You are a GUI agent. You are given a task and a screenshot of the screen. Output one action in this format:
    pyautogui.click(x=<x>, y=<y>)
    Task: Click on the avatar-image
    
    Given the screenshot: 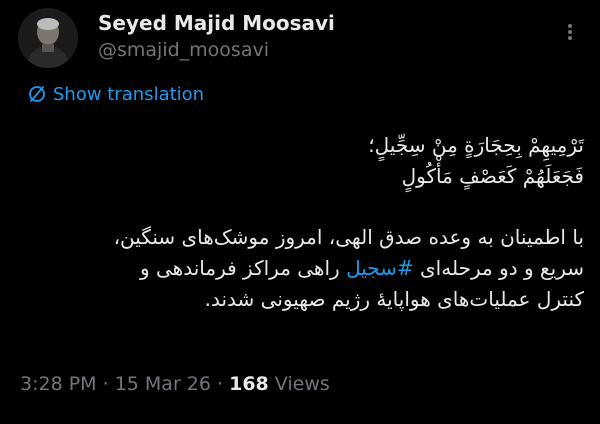 What is the action you would take?
    pyautogui.click(x=48, y=38)
    